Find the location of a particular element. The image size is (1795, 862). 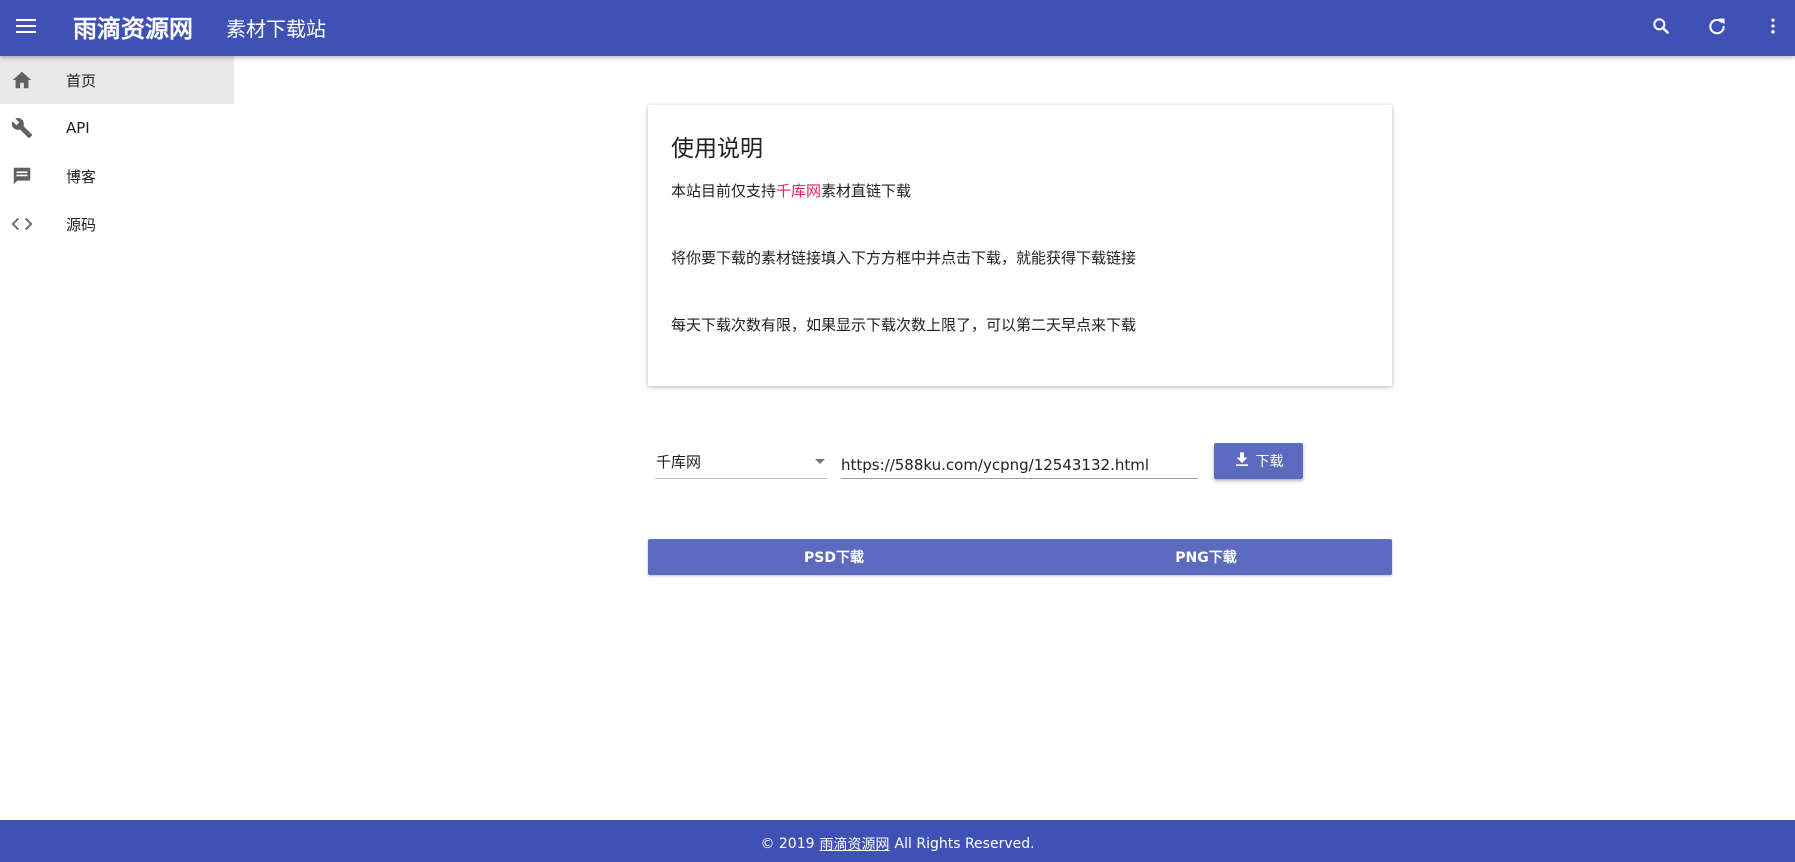

footer: © 2019 雨滴资源网 All Rights Reserved. is located at coordinates (897, 841).